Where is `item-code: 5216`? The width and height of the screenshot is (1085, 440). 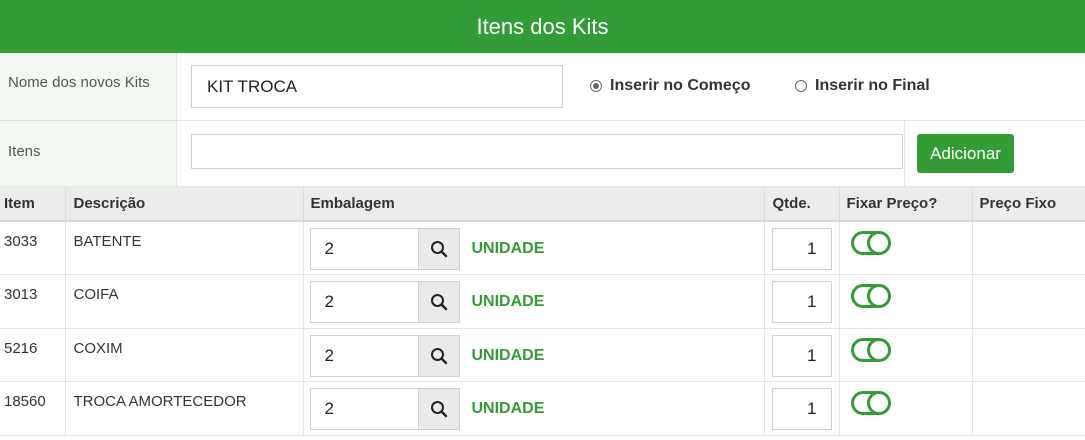 item-code: 5216 is located at coordinates (33, 355).